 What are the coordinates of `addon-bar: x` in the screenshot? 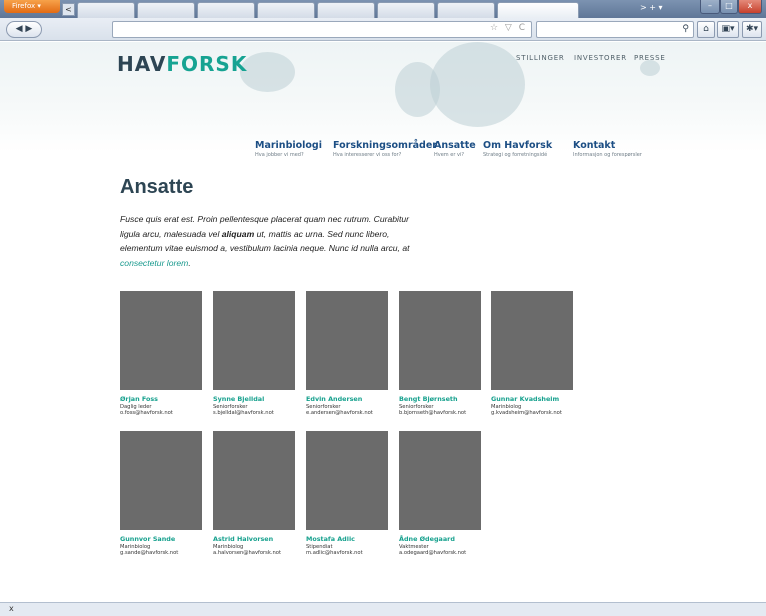 It's located at (383, 609).